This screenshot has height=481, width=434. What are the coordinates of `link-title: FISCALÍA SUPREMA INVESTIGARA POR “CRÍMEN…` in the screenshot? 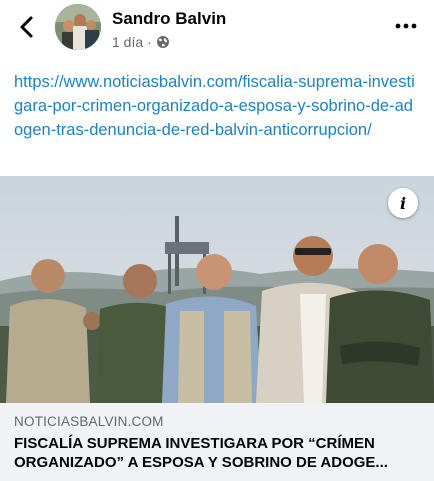 It's located at (219, 453).